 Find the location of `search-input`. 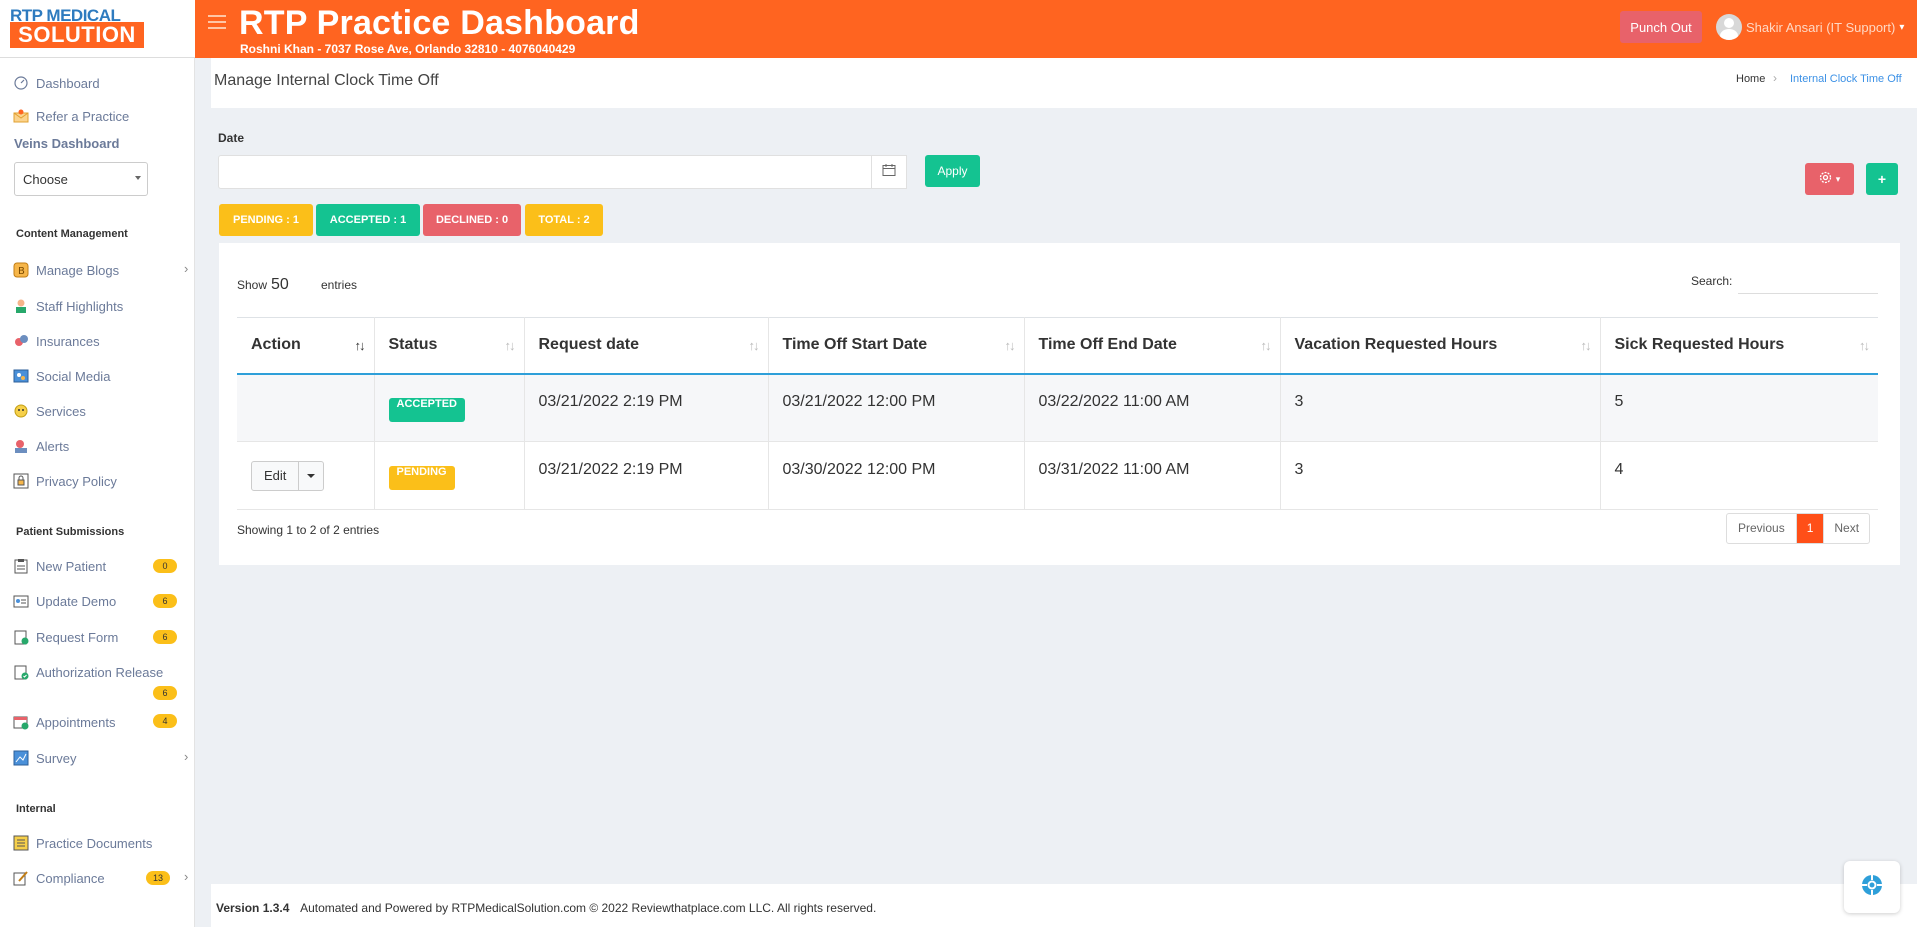

search-input is located at coordinates (1808, 281).